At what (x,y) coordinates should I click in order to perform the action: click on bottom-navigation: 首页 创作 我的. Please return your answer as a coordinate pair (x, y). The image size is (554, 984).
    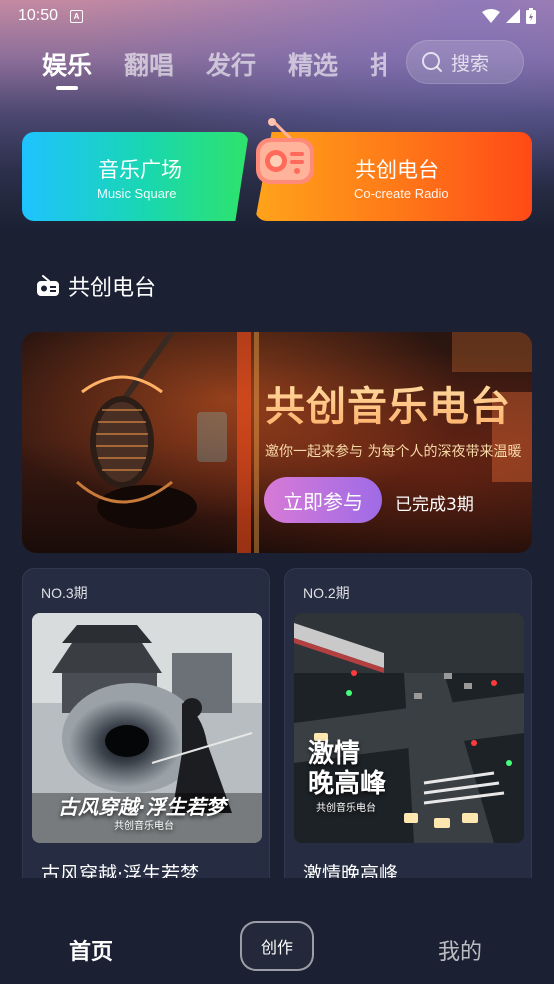
    Looking at the image, I should click on (277, 931).